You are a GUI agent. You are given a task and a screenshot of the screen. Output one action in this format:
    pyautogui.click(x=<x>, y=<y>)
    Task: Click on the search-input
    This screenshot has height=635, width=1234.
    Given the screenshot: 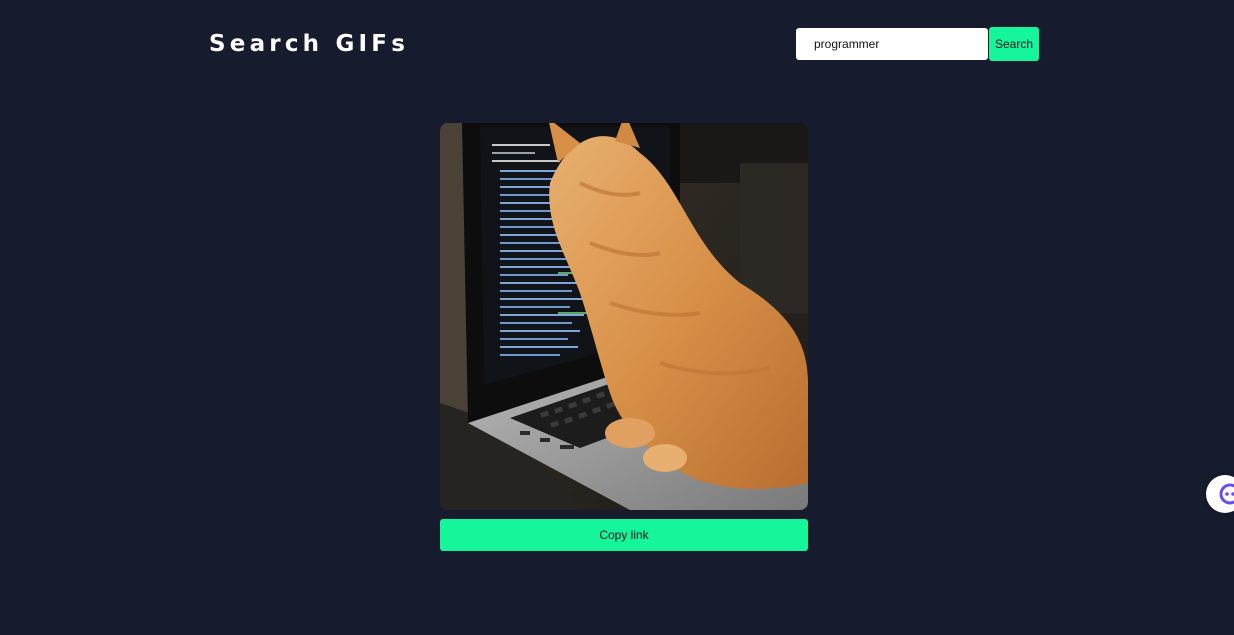 What is the action you would take?
    pyautogui.click(x=892, y=44)
    